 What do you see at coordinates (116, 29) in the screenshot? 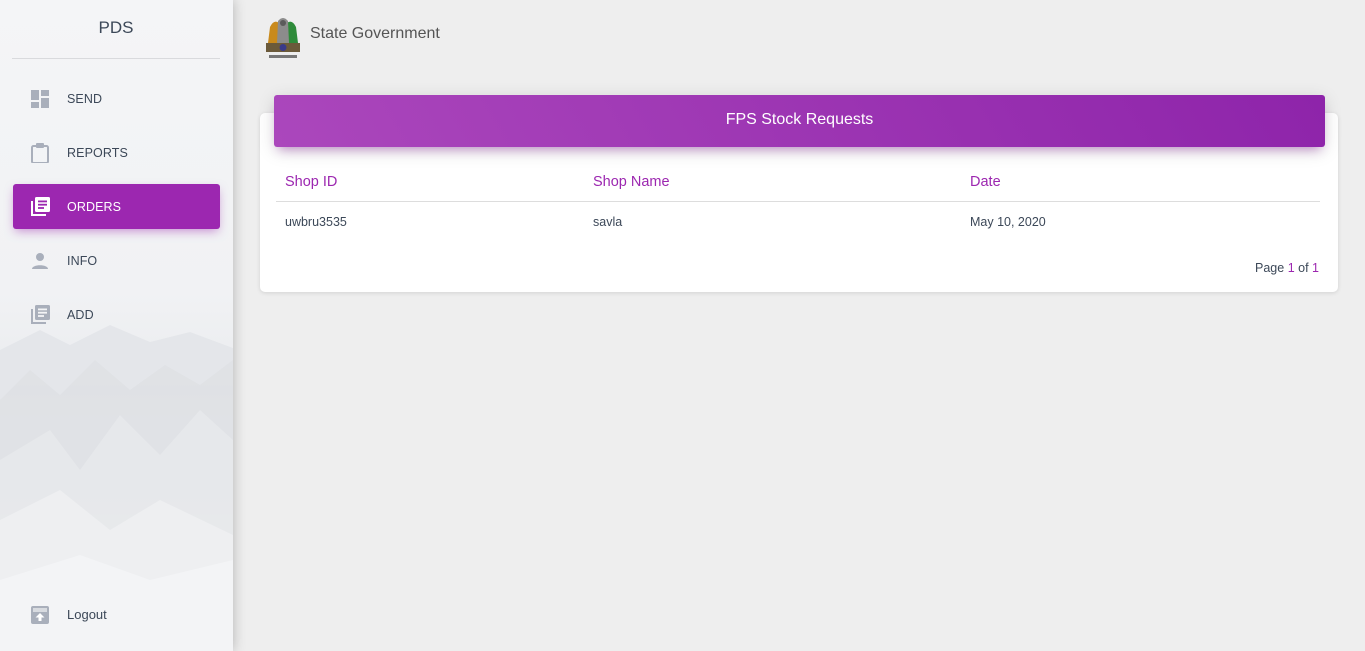
I see `sidebar-brand: PDS` at bounding box center [116, 29].